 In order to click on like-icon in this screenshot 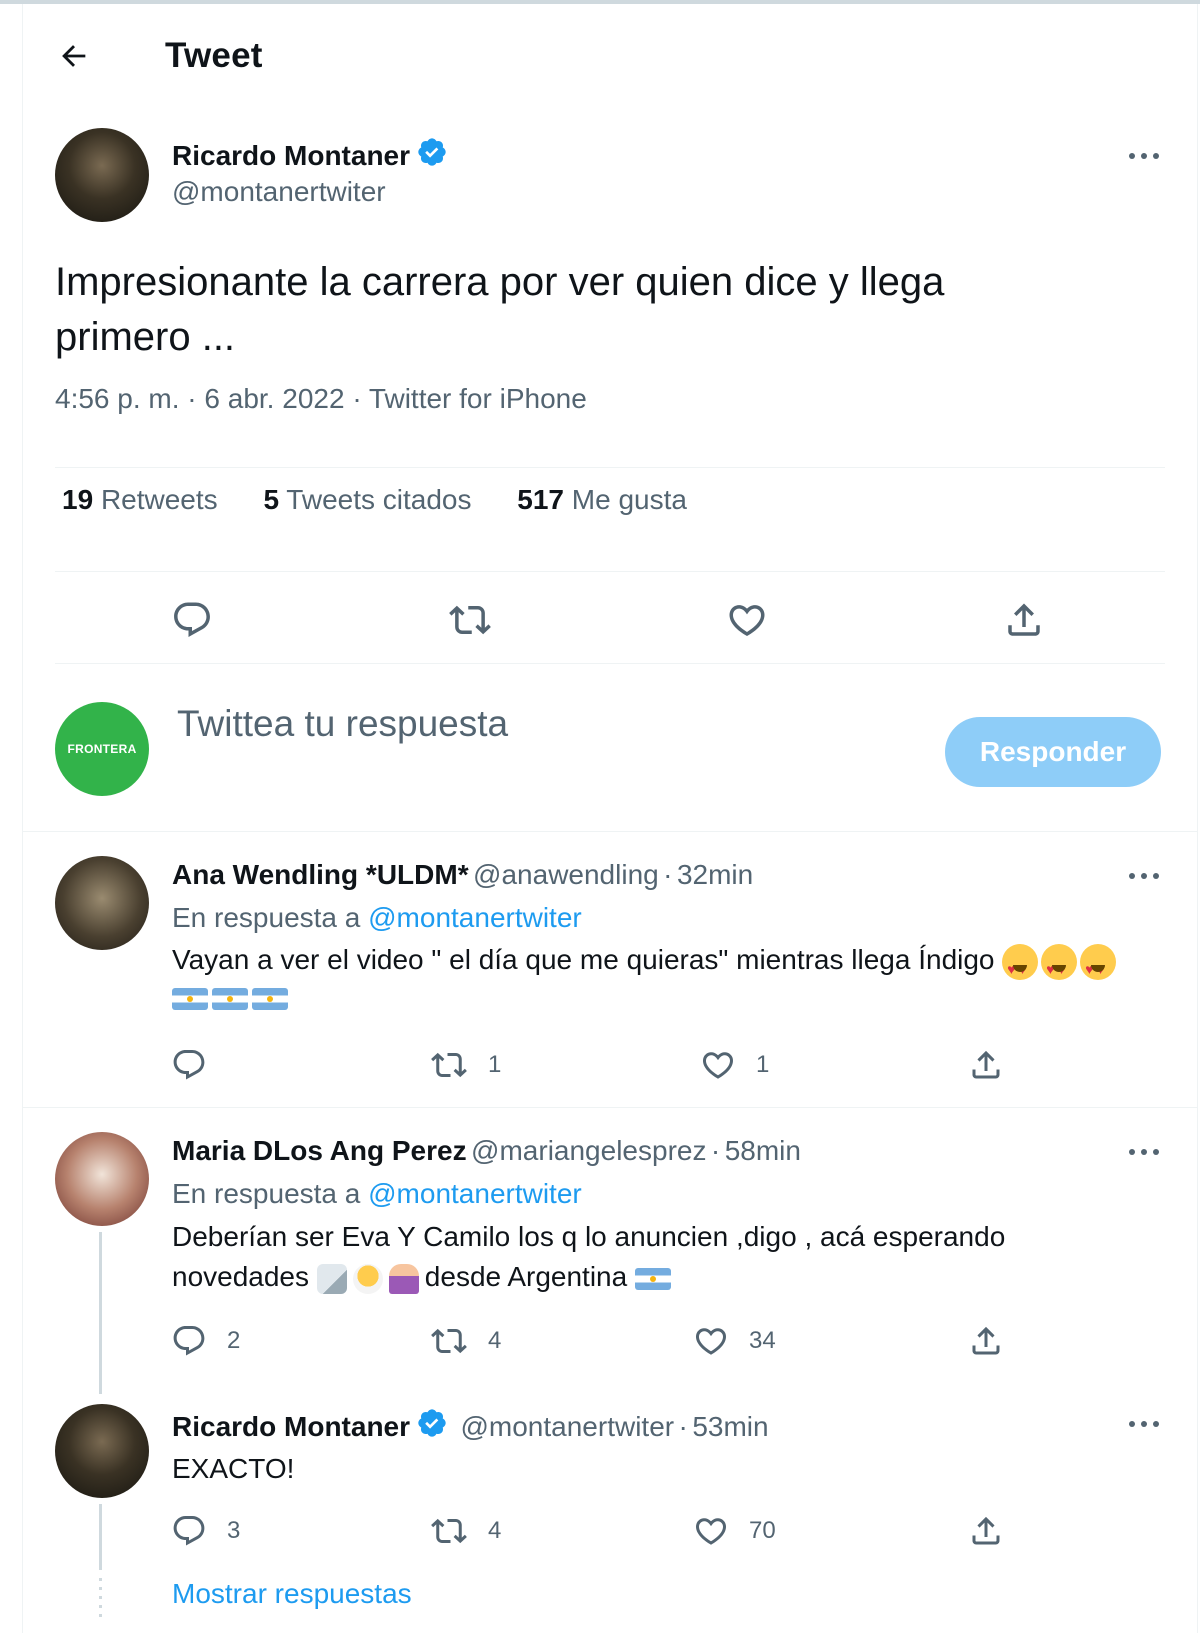, I will do `click(747, 621)`.